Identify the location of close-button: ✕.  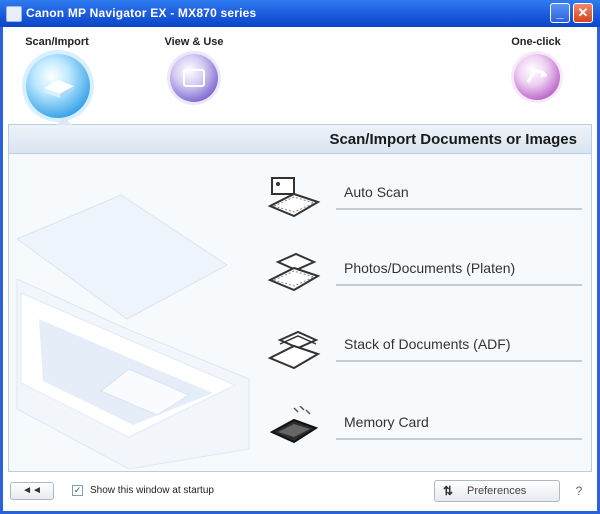
(583, 13).